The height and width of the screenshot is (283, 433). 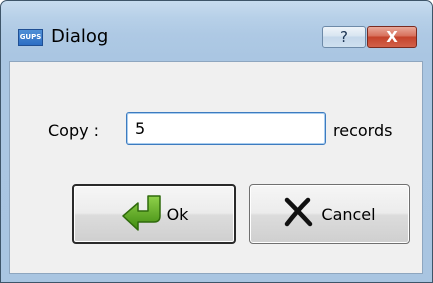 What do you see at coordinates (348, 214) in the screenshot?
I see `cancel-label: Cancel` at bounding box center [348, 214].